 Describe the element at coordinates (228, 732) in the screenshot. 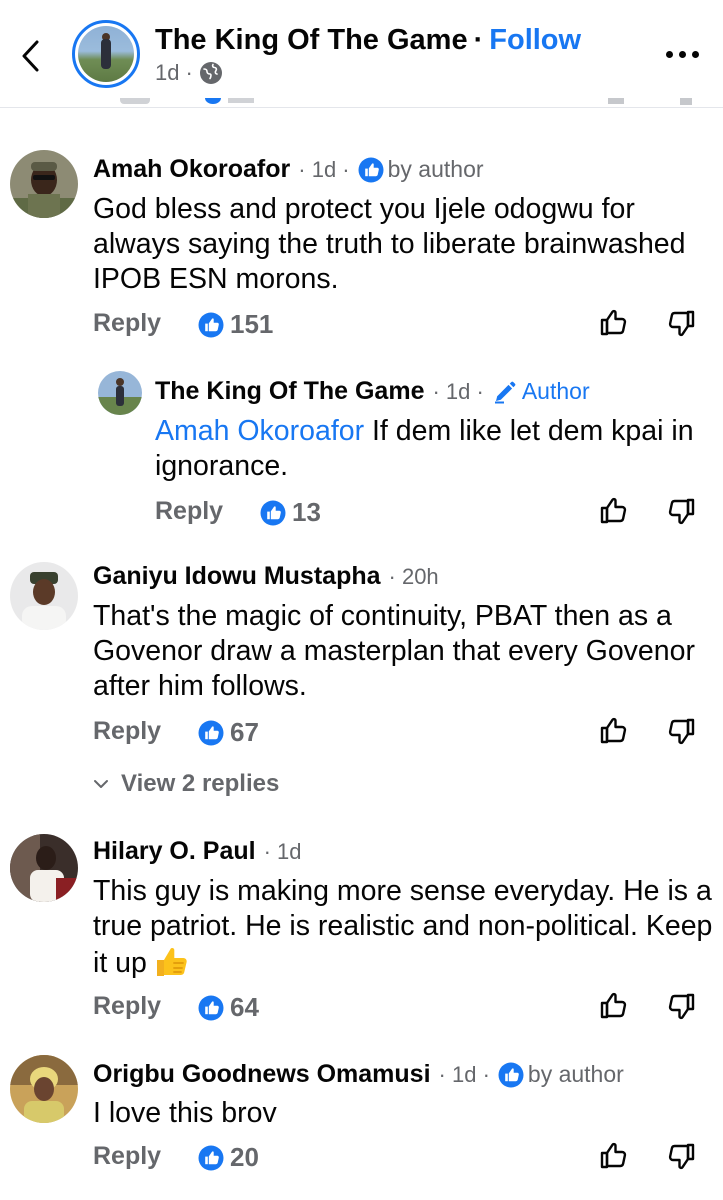

I see `like-count: 67` at that location.